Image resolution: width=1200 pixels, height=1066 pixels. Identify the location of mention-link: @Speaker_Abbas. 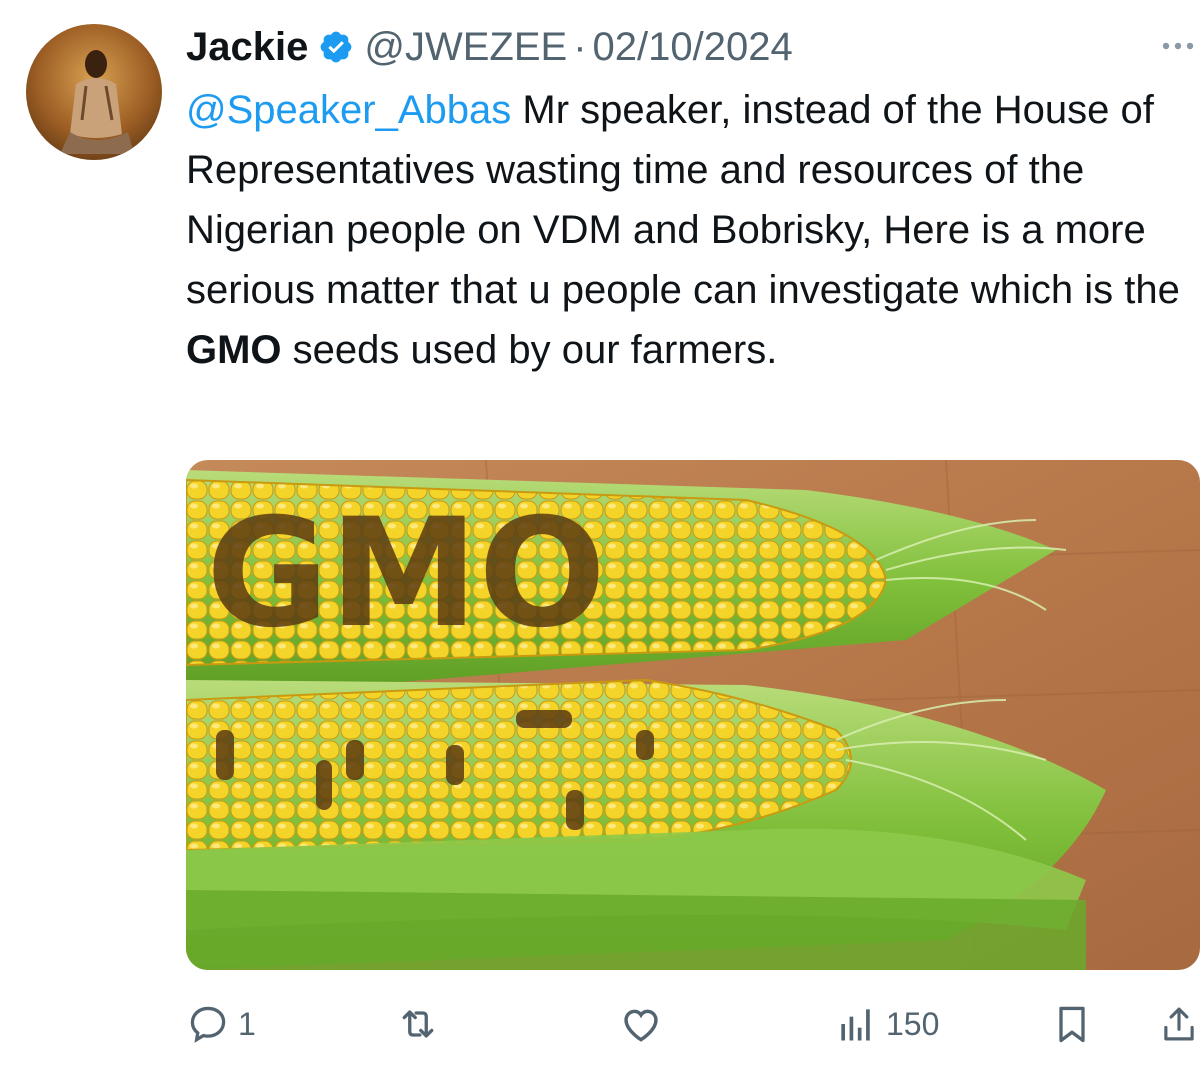
(348, 110).